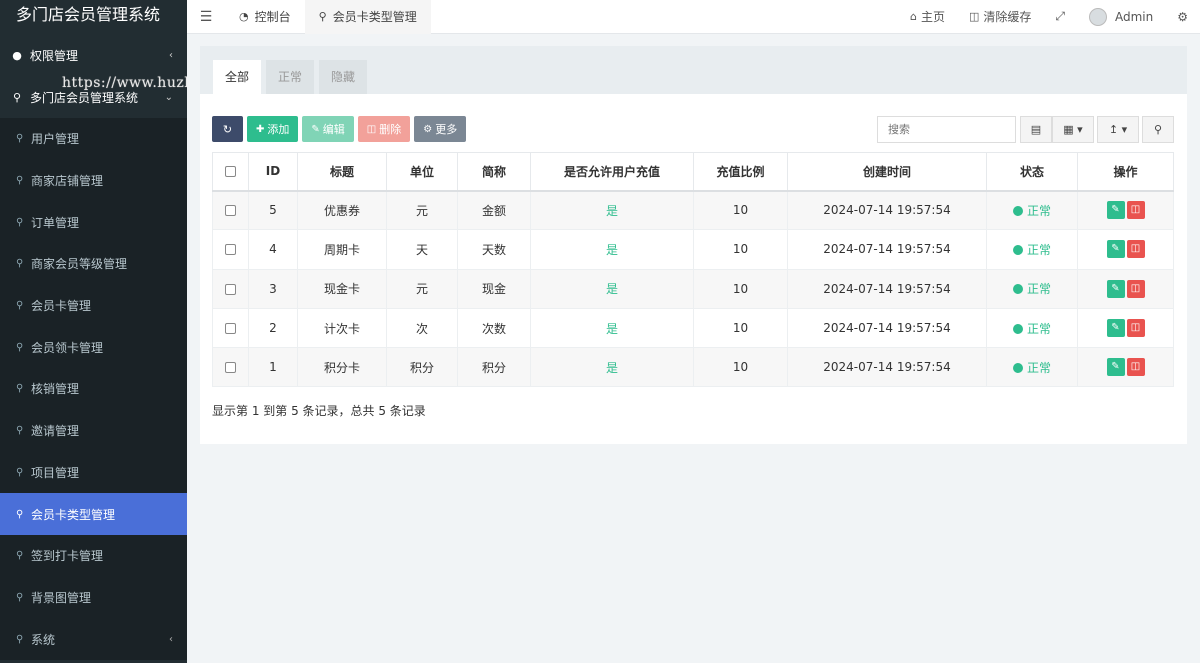 This screenshot has height=663, width=1200. What do you see at coordinates (422, 172) in the screenshot?
I see `col-unit: 单位` at bounding box center [422, 172].